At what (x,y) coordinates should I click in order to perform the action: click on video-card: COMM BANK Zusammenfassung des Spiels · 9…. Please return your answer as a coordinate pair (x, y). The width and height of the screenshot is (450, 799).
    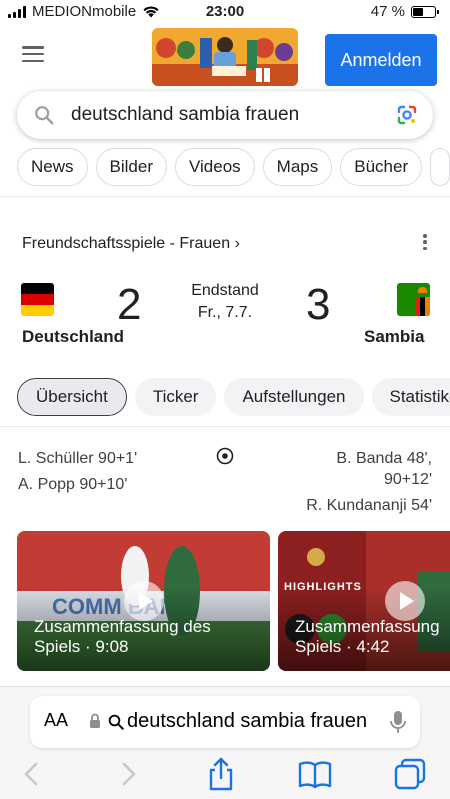
    Looking at the image, I should click on (143, 601).